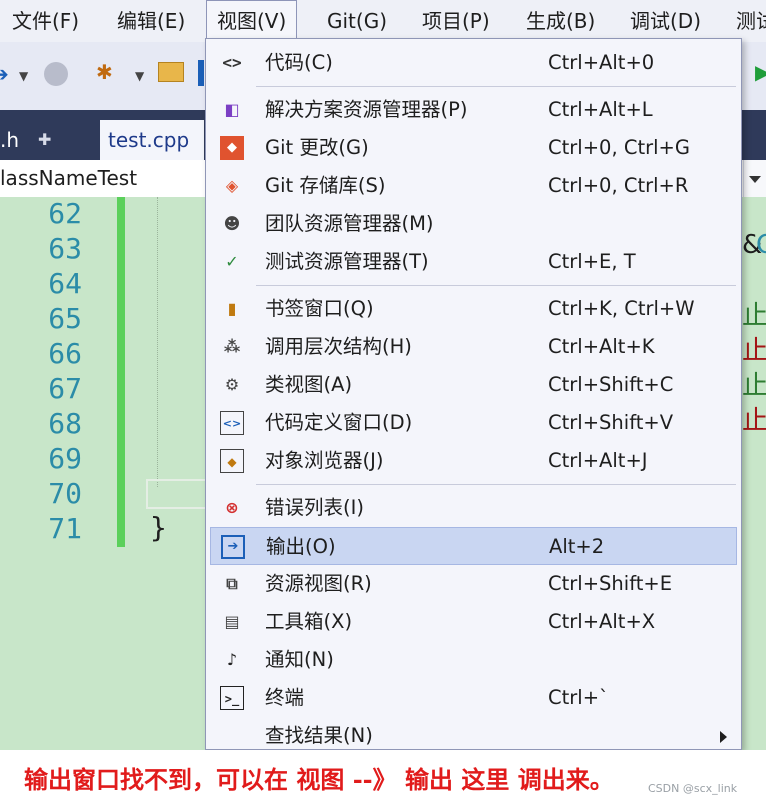 The height and width of the screenshot is (805, 766). I want to click on menu-item-toolbox: ▤ 工具箱(X) Ctrl+Alt+X, so click(473, 622).